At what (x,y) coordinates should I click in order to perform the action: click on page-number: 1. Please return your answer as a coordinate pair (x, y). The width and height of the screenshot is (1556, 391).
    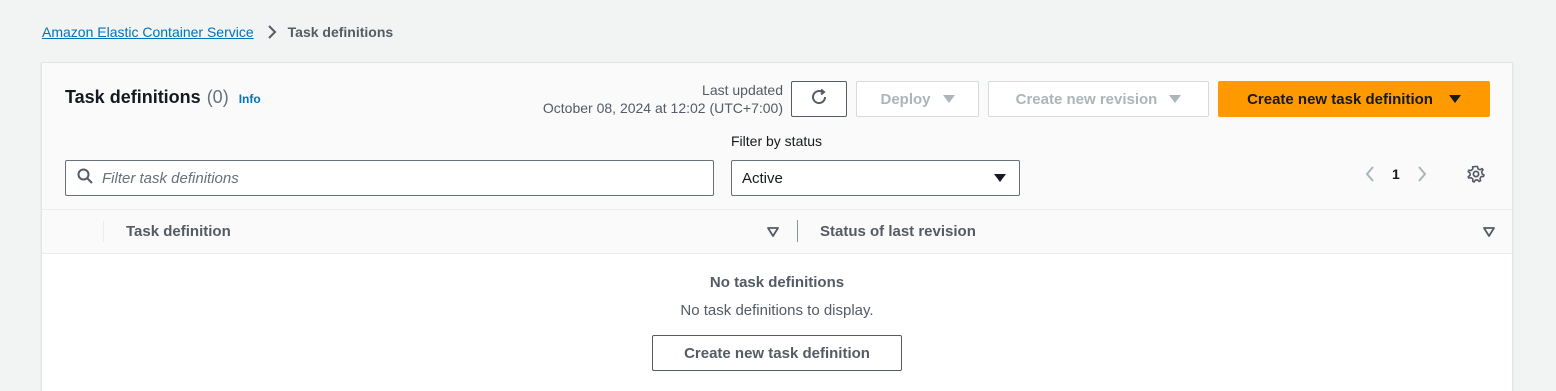
    Looking at the image, I should click on (1396, 174).